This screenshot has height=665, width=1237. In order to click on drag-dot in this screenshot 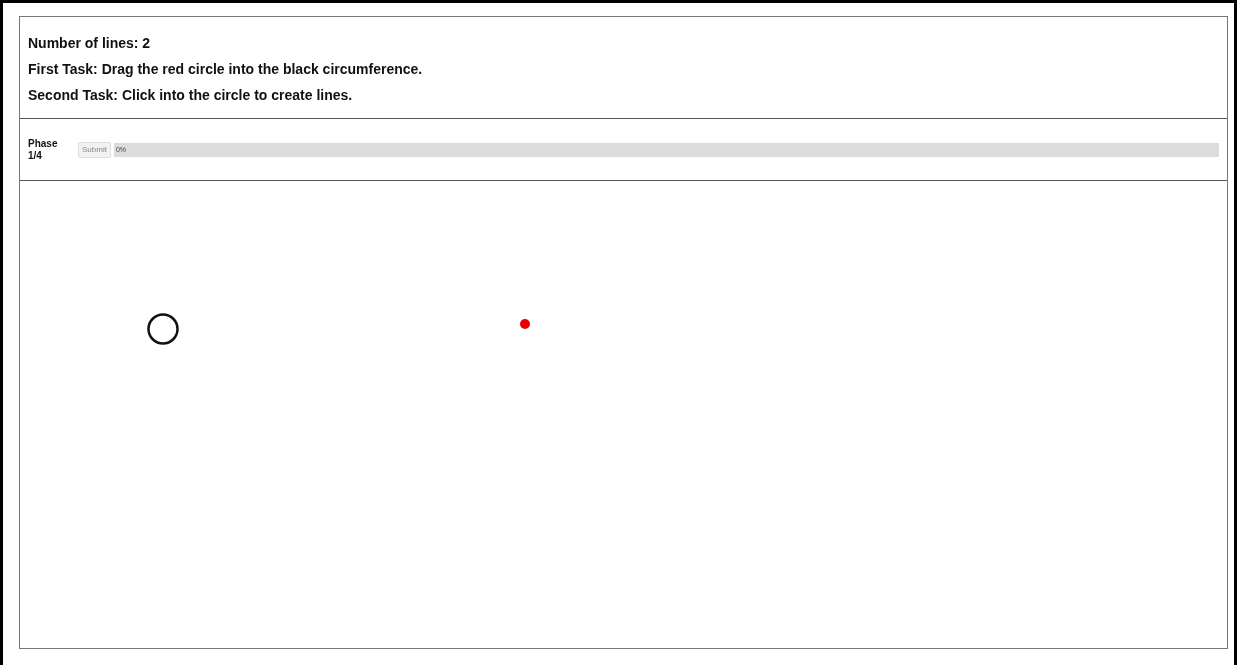, I will do `click(525, 324)`.